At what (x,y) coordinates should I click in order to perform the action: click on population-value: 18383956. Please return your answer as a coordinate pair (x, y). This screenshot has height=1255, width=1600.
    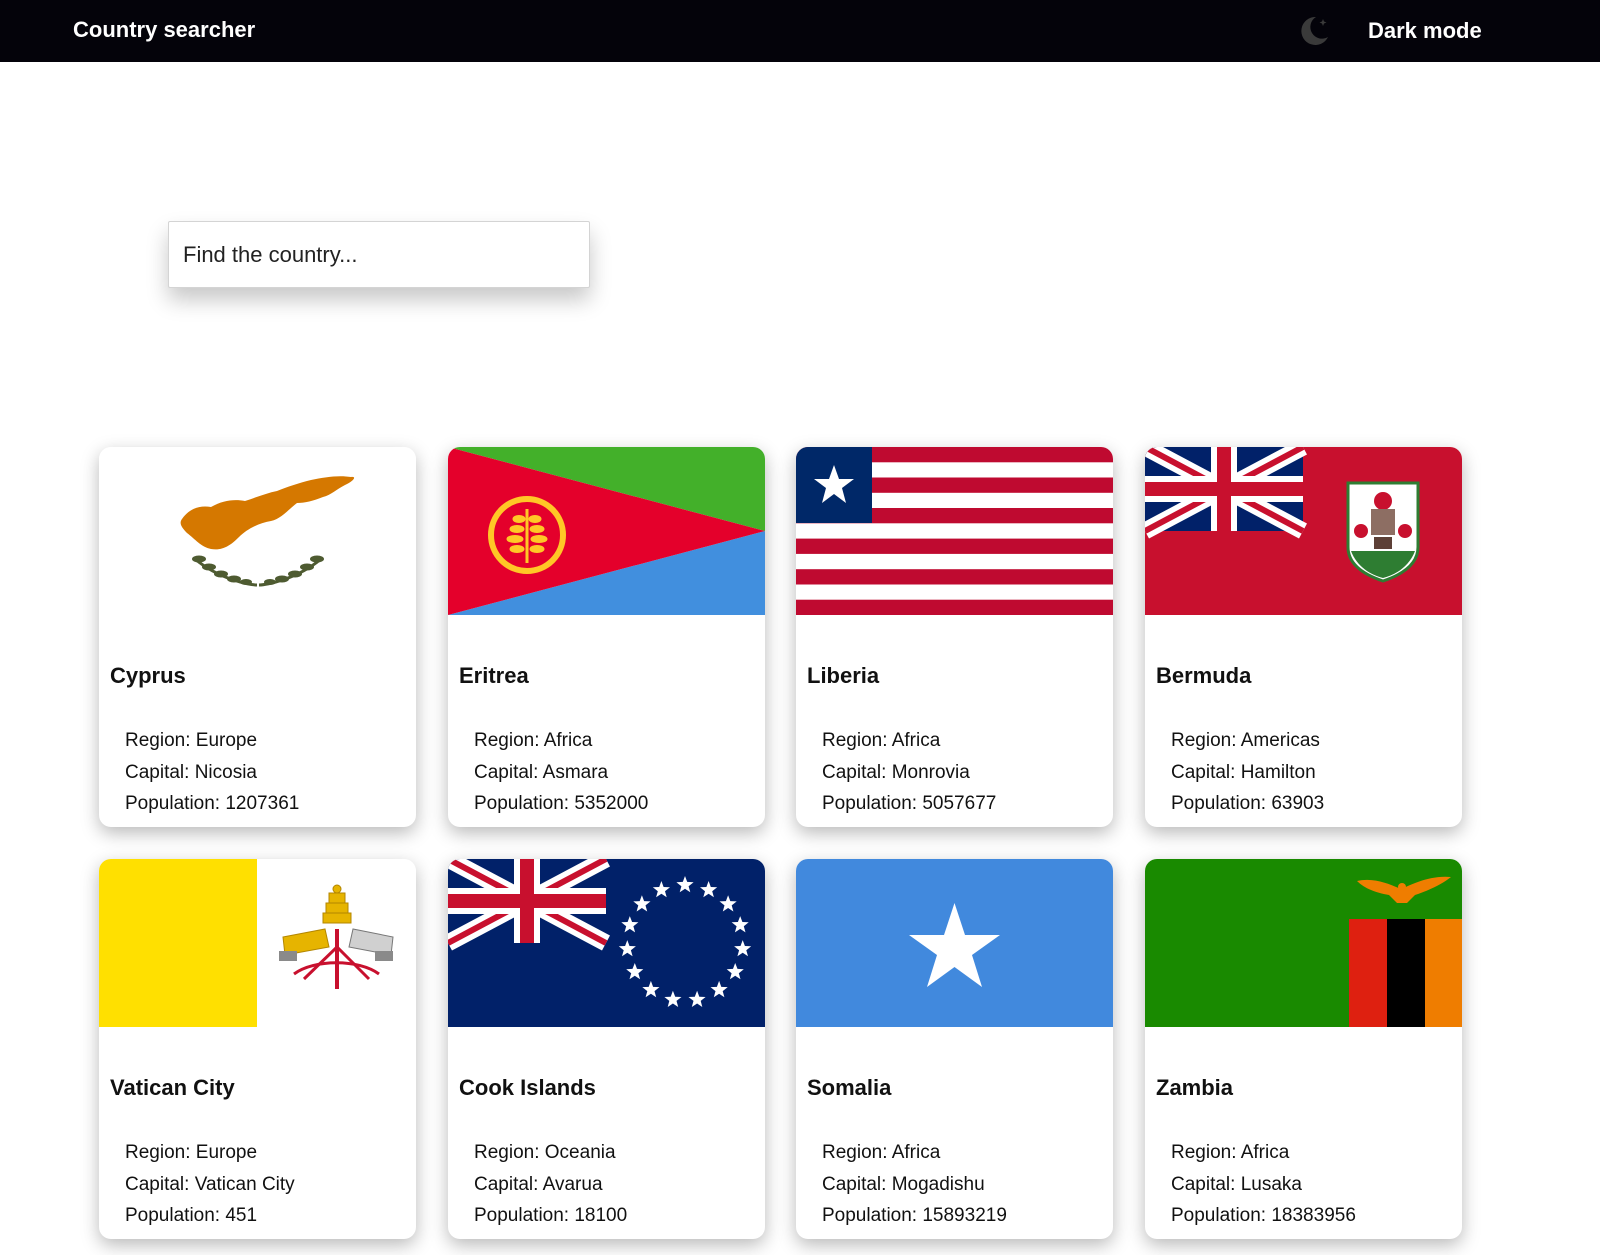
    Looking at the image, I should click on (1313, 1215).